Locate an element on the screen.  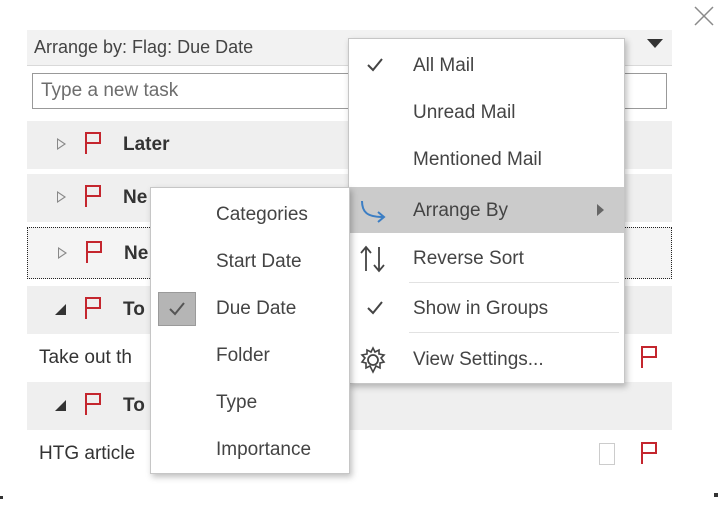
close-icon is located at coordinates (704, 16).